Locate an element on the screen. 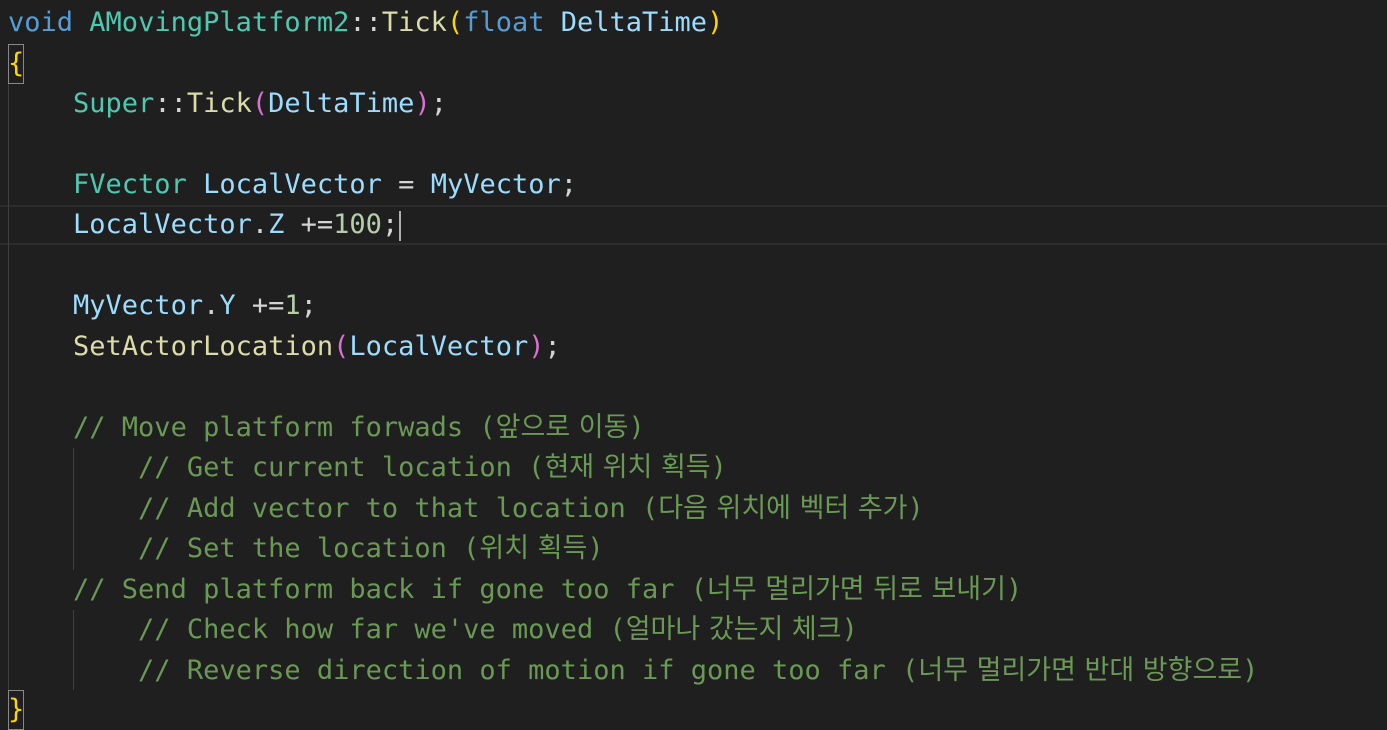 The image size is (1387, 730). assigned-value: MyVector is located at coordinates (495, 184).